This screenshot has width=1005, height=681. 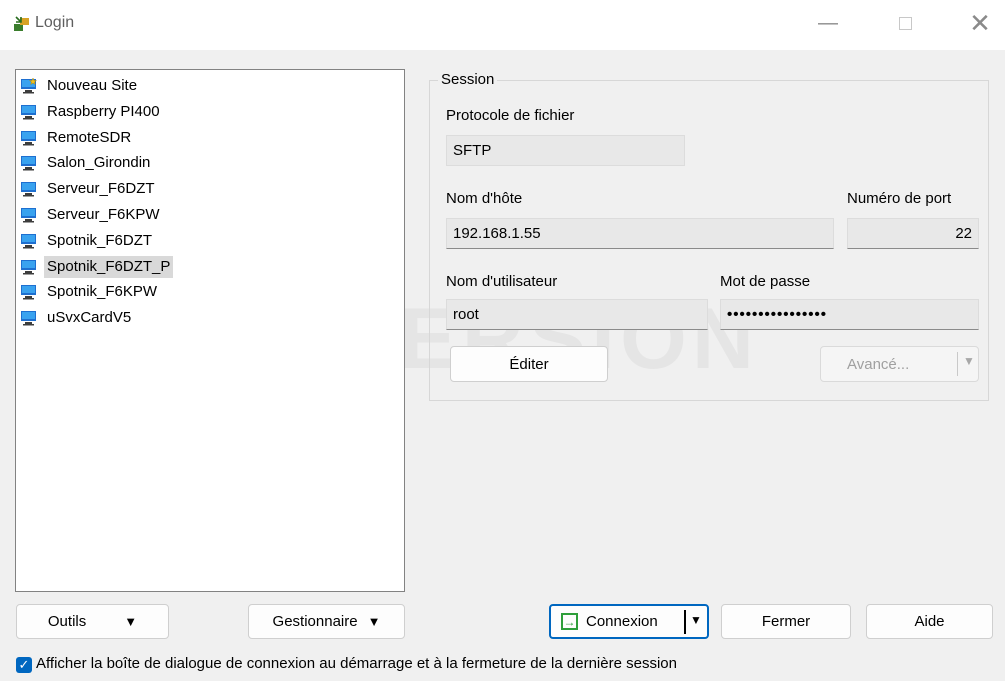 What do you see at coordinates (565, 150) in the screenshot?
I see `protocol-select: SFTP` at bounding box center [565, 150].